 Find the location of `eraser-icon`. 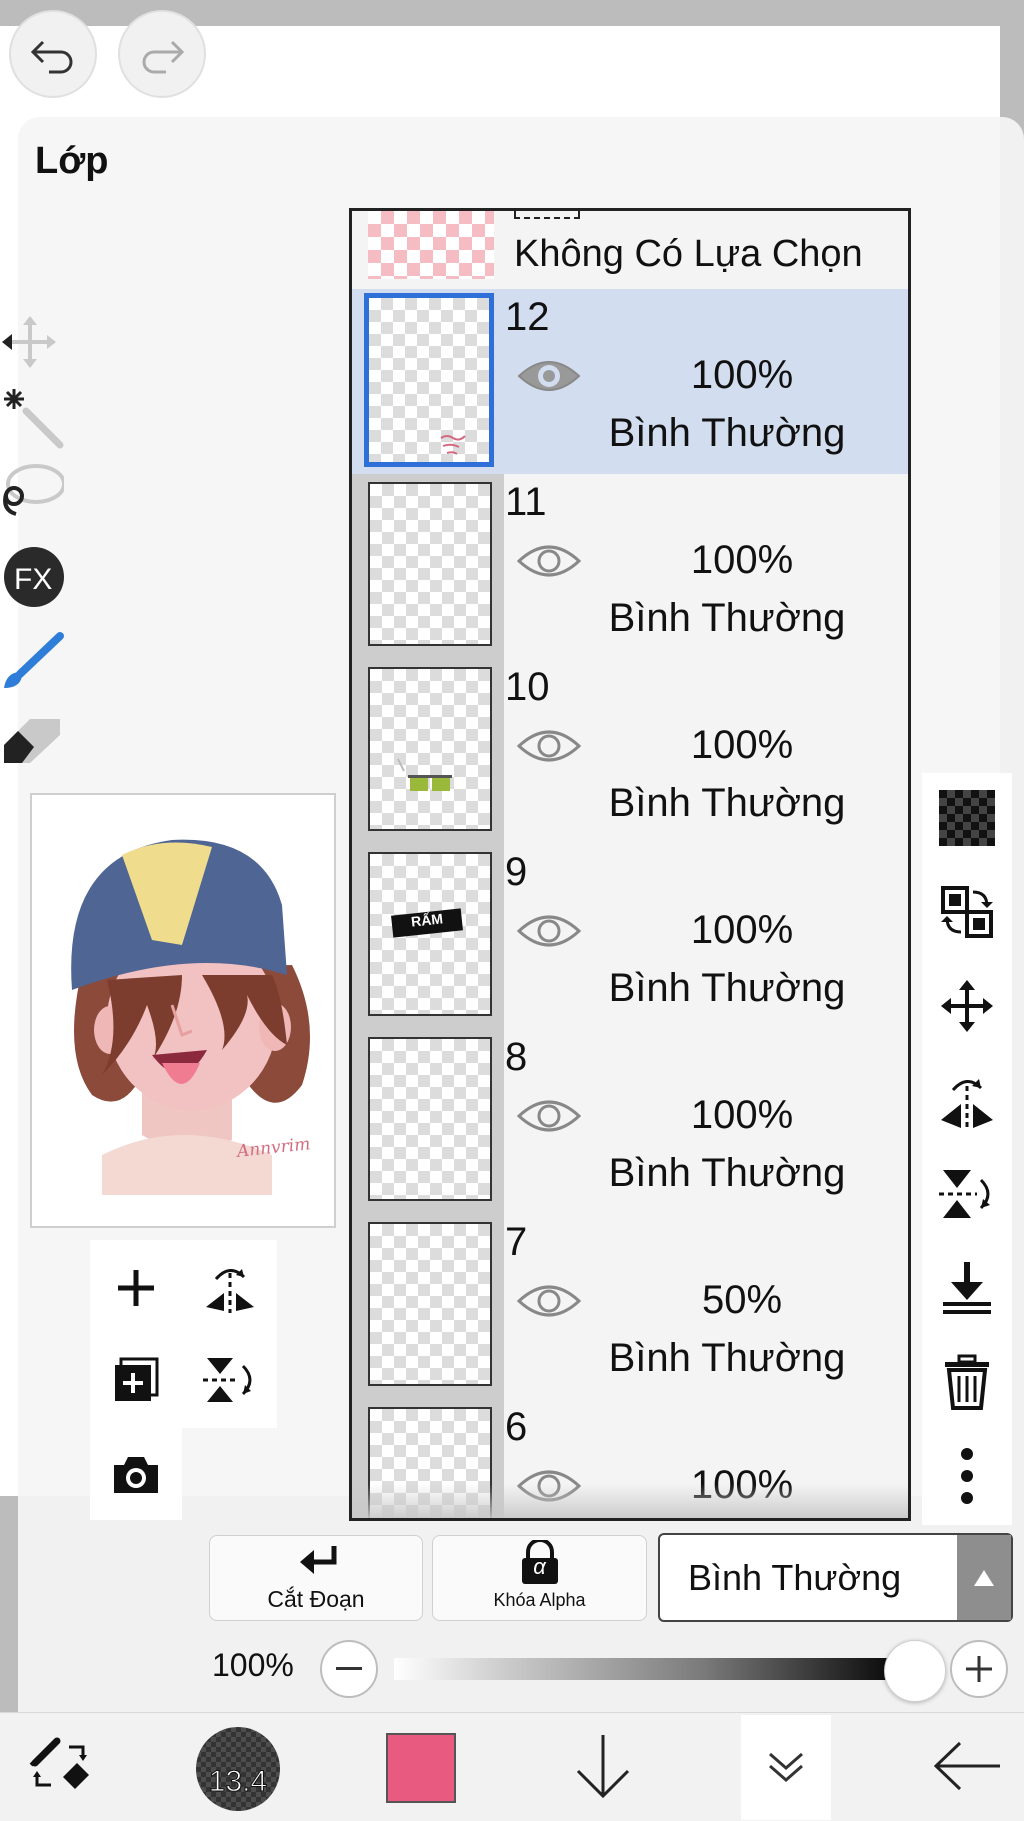

eraser-icon is located at coordinates (32, 741).